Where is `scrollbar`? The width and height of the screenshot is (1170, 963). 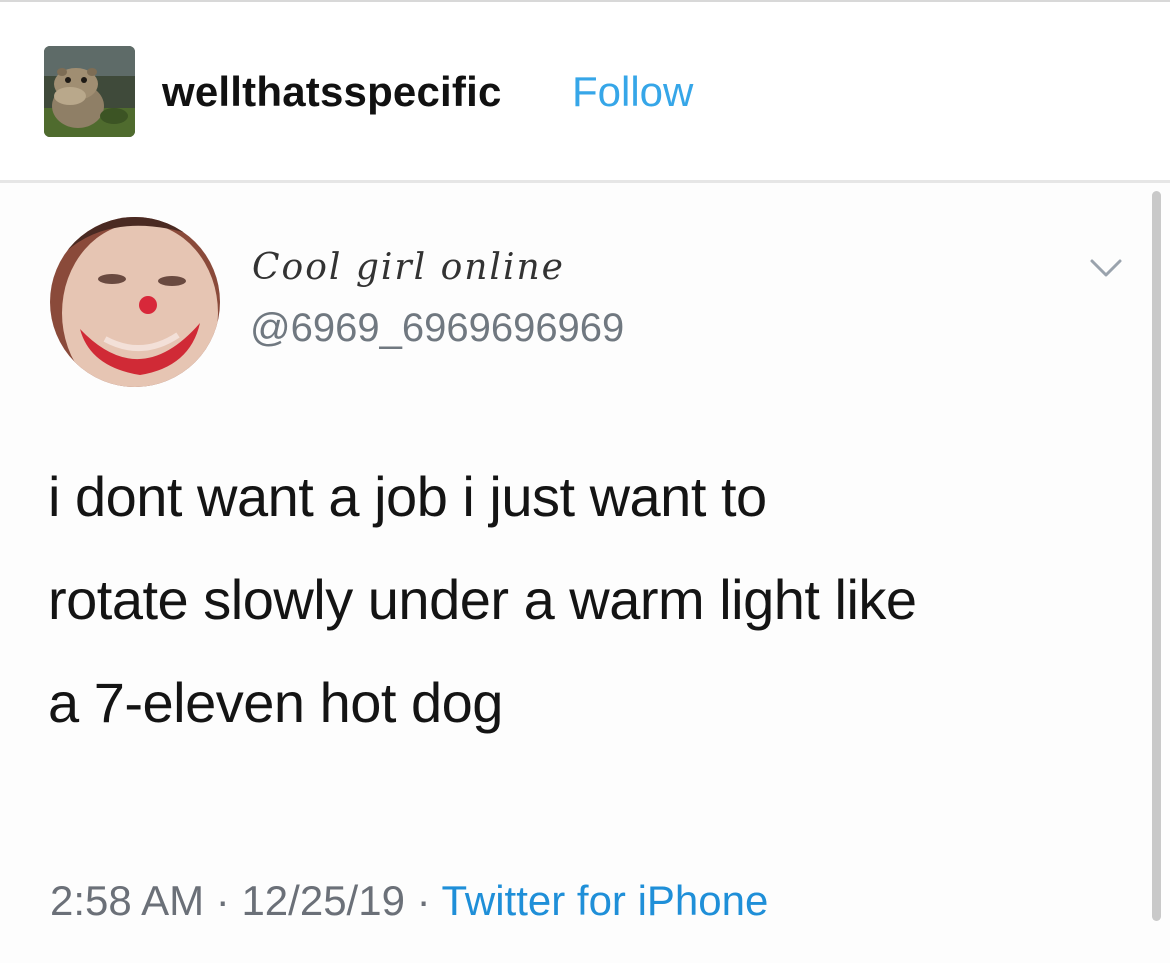
scrollbar is located at coordinates (1156, 556).